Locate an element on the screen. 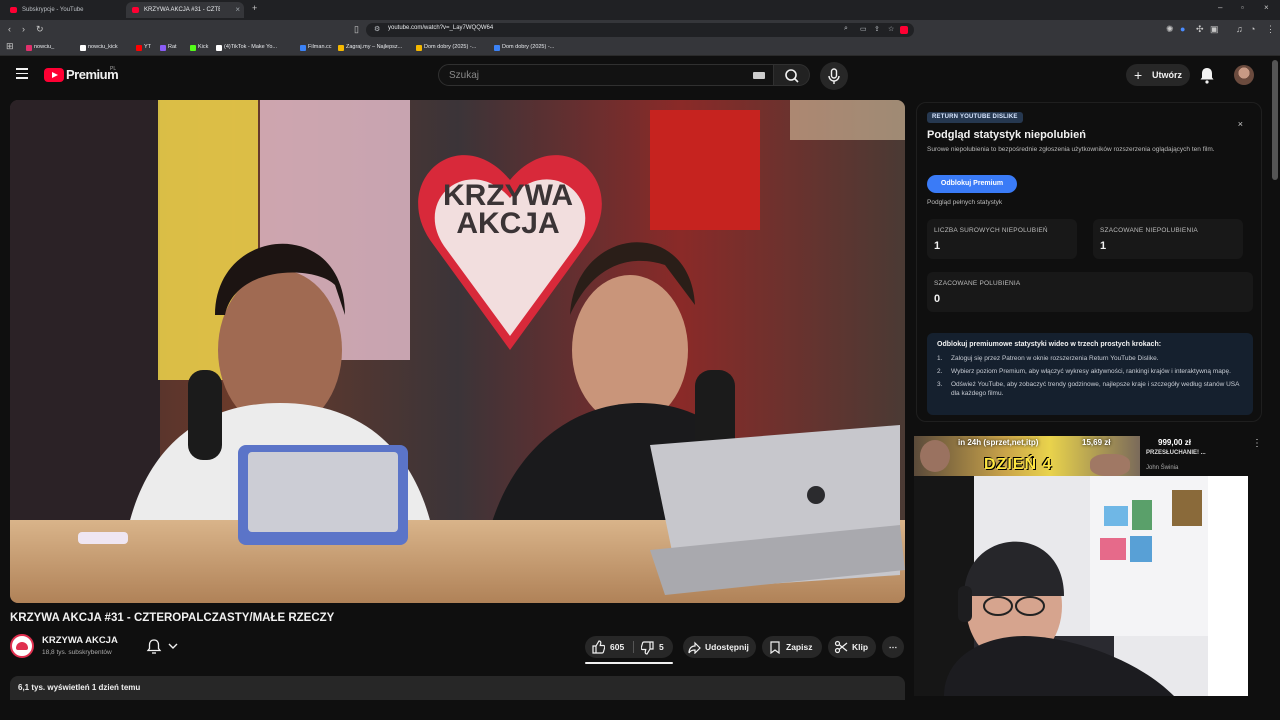 The width and height of the screenshot is (1280, 720). share-button: Udostępnij is located at coordinates (719, 647).